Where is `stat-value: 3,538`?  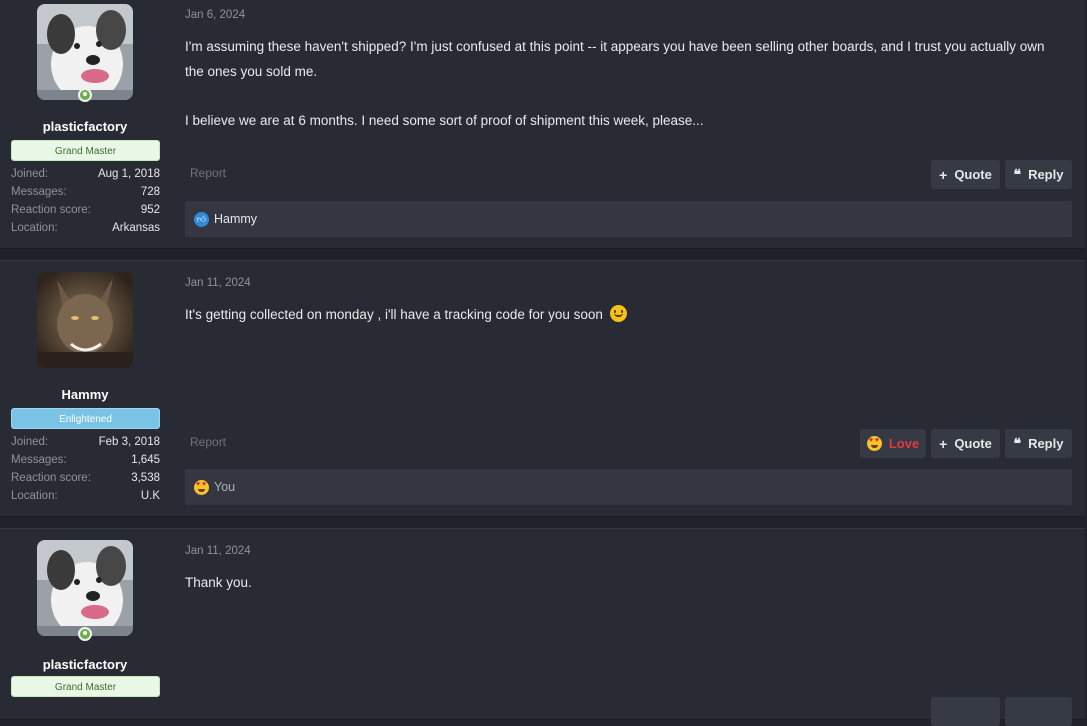 stat-value: 3,538 is located at coordinates (145, 478).